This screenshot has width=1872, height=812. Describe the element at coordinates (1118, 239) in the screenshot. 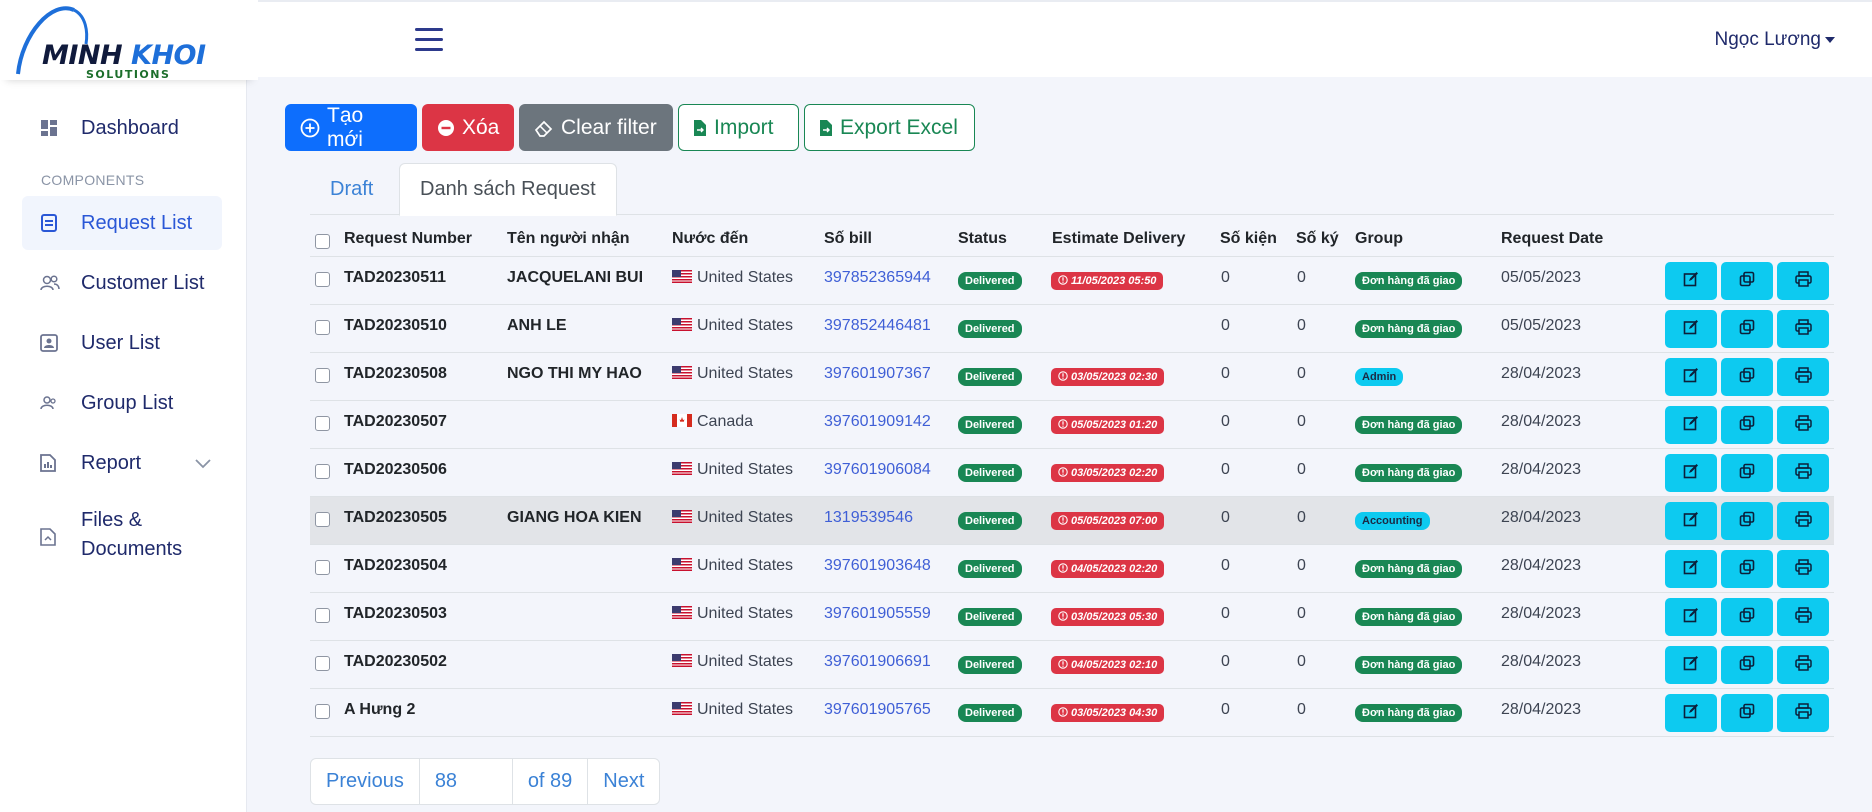

I see `header-estimate-delivery: Estimate Delivery` at that location.